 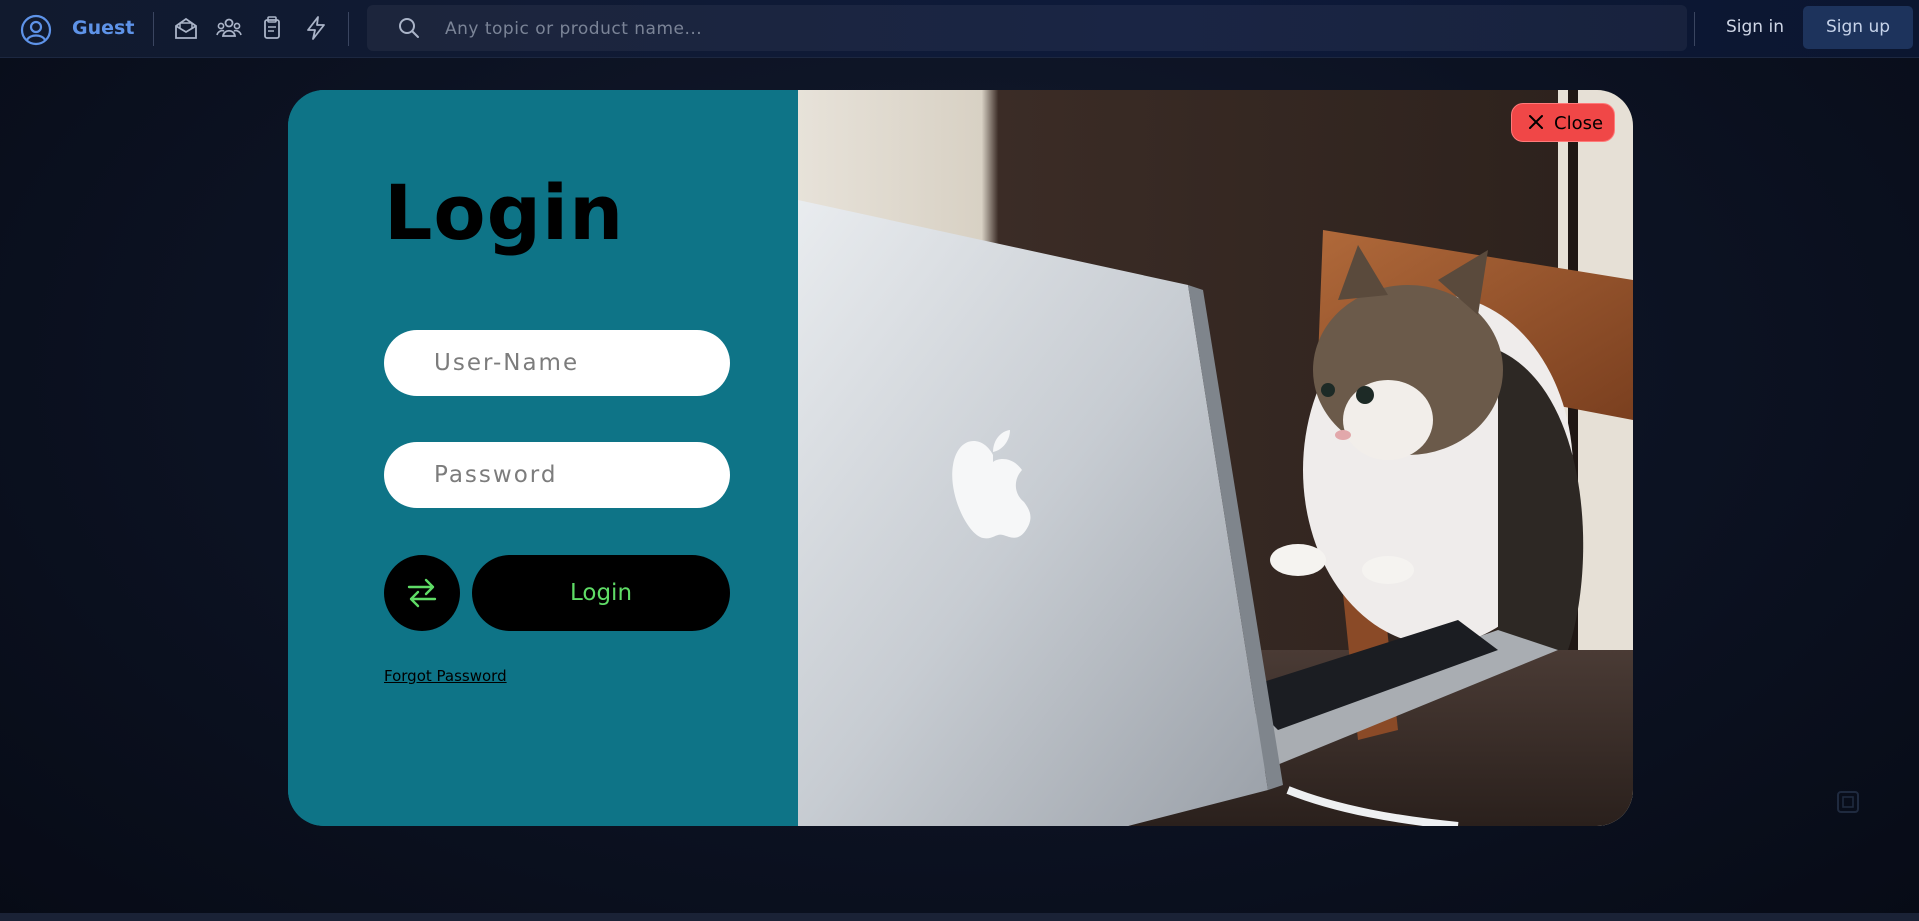 I want to click on chip-icon, so click(x=1848, y=802).